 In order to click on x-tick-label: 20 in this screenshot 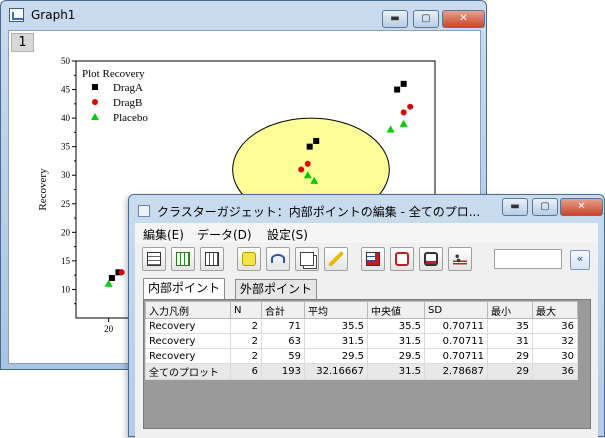, I will do `click(109, 329)`.